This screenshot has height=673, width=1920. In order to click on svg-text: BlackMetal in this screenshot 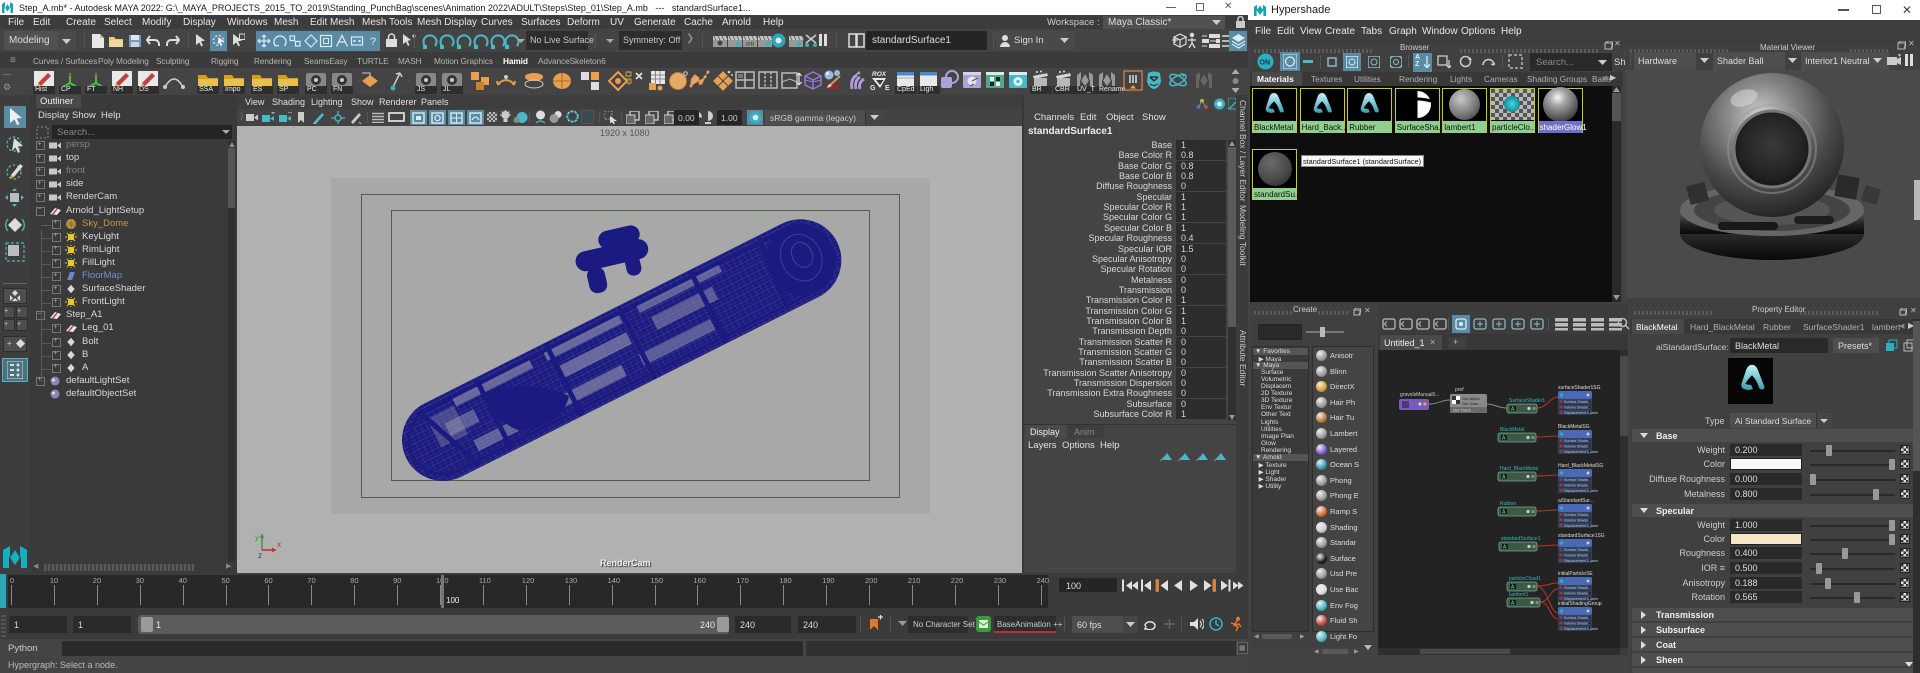, I will do `click(1512, 430)`.